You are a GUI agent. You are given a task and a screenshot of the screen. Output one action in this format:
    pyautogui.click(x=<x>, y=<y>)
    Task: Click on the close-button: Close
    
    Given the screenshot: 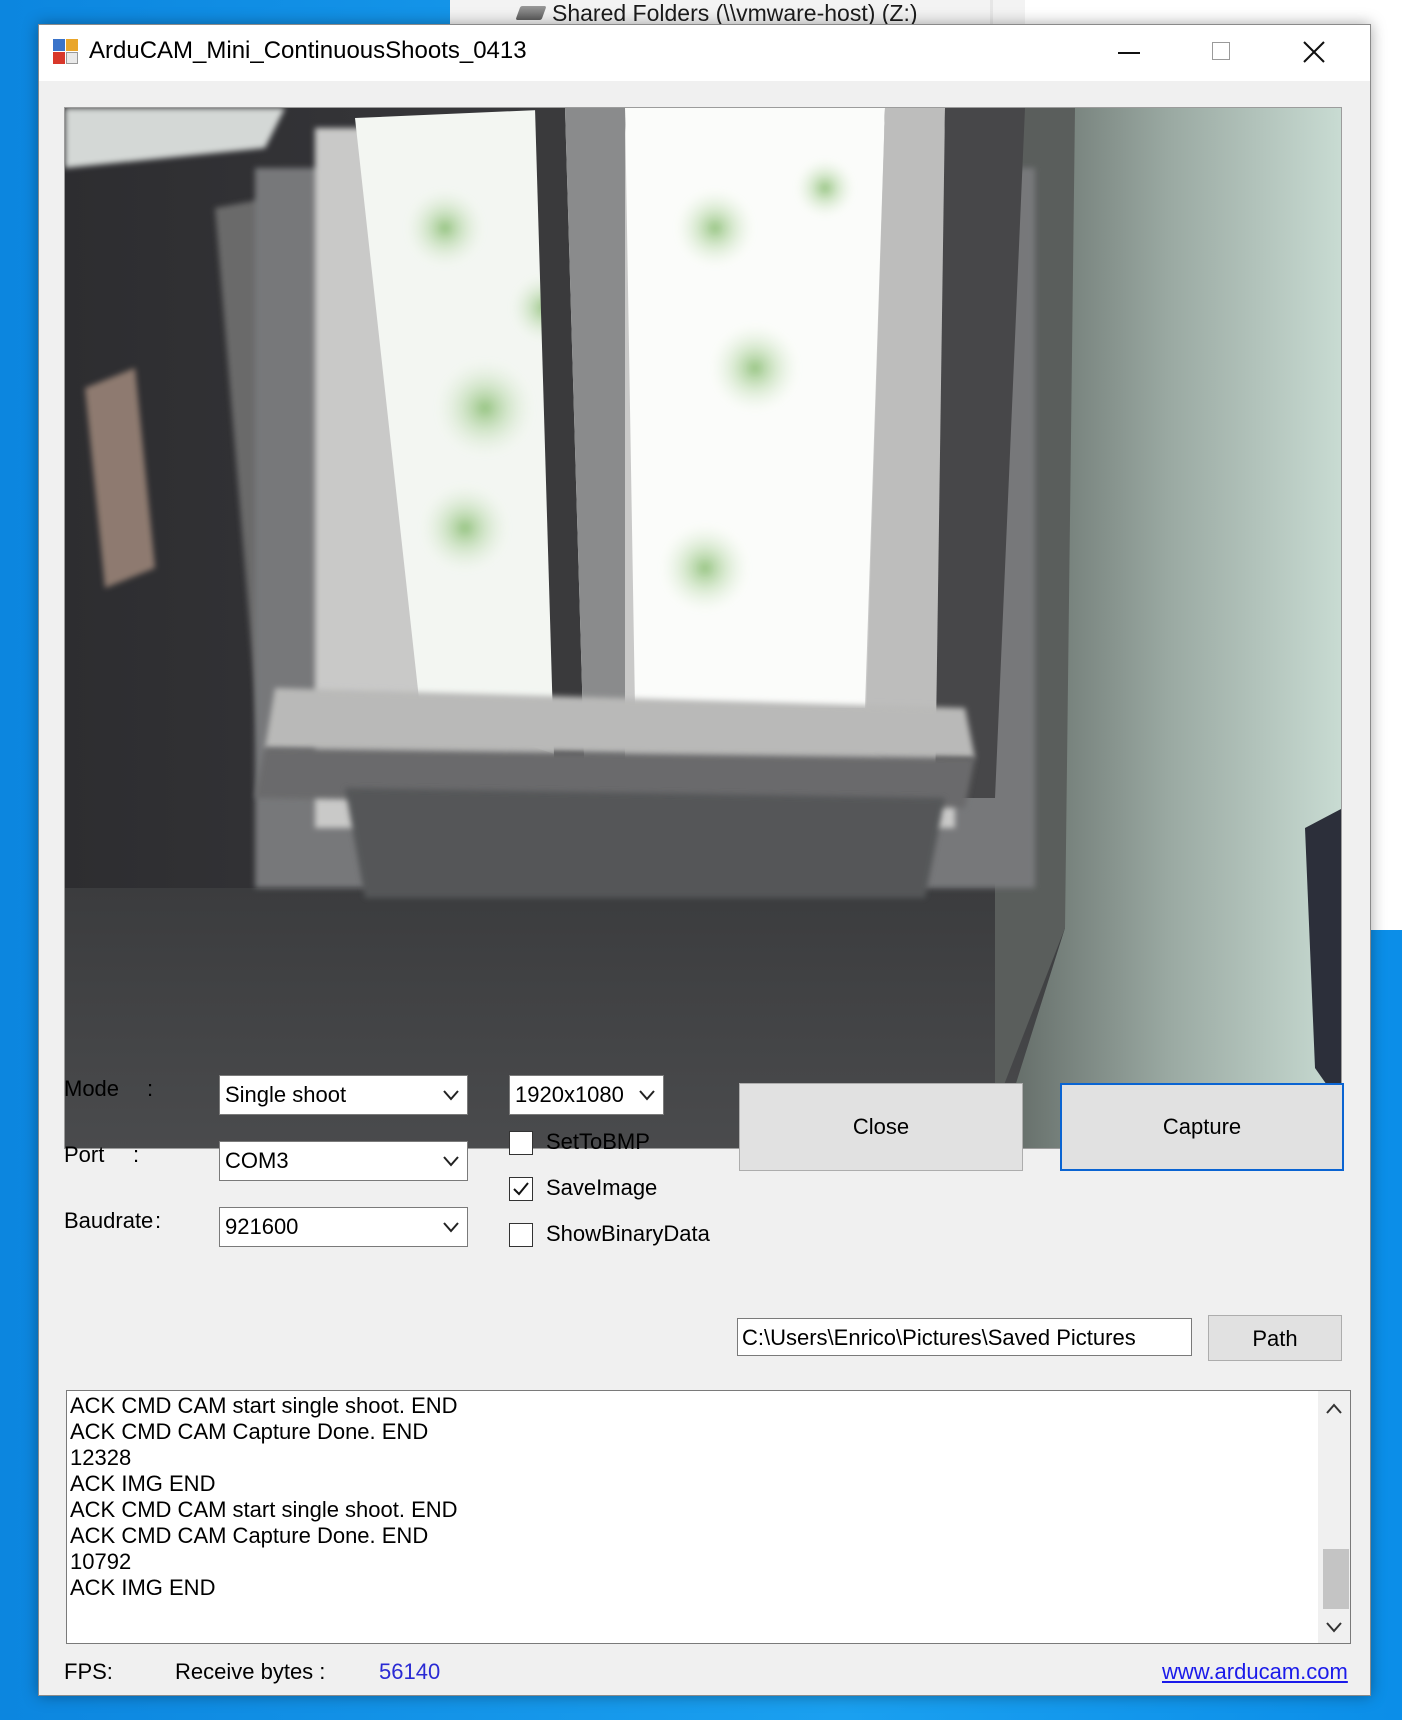 What is the action you would take?
    pyautogui.click(x=881, y=1127)
    